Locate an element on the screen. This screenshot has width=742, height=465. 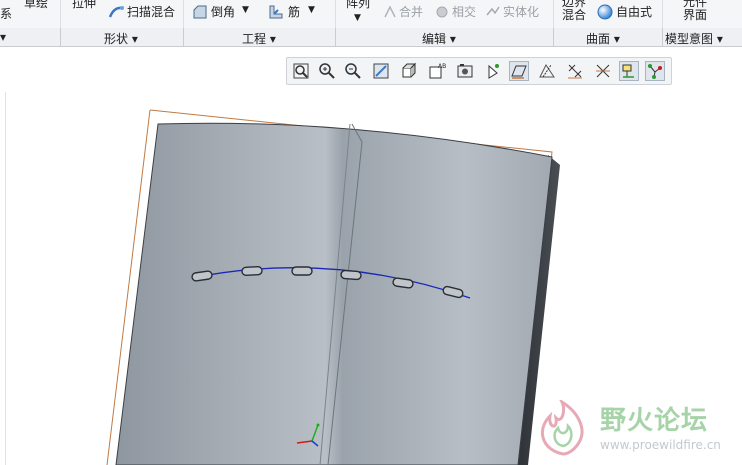
csys-display-icon is located at coordinates (603, 71).